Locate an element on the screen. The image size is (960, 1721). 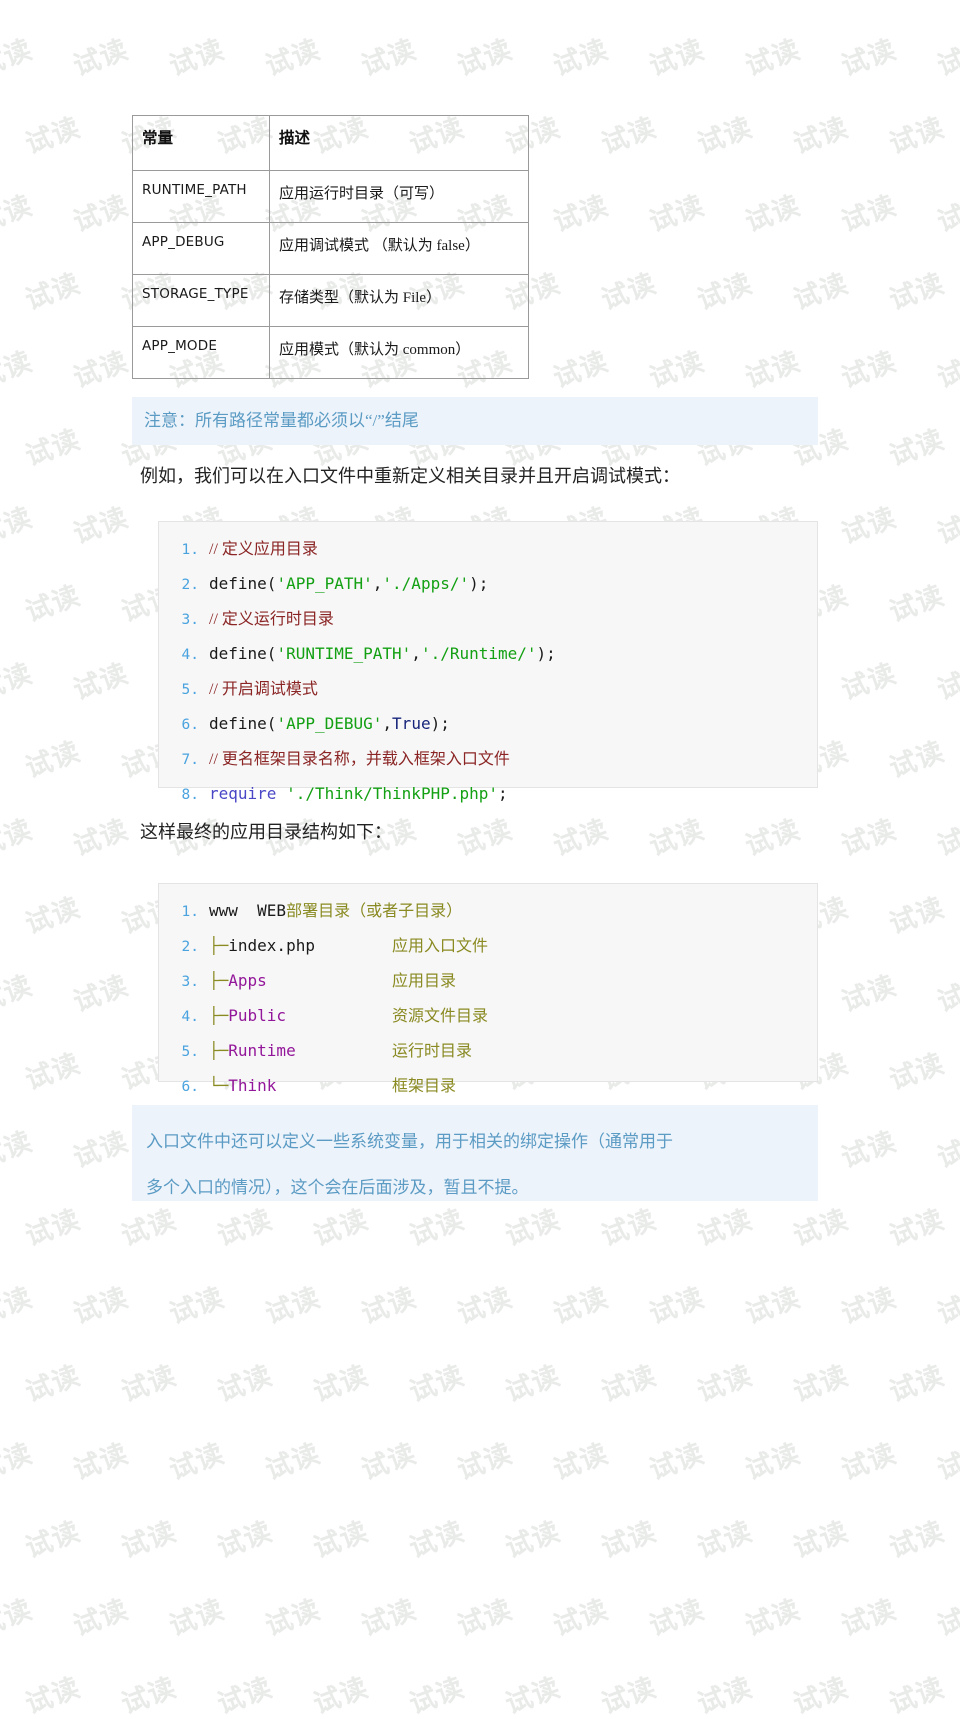
code-line: 1 // 定义应用目录 is located at coordinates (488, 549).